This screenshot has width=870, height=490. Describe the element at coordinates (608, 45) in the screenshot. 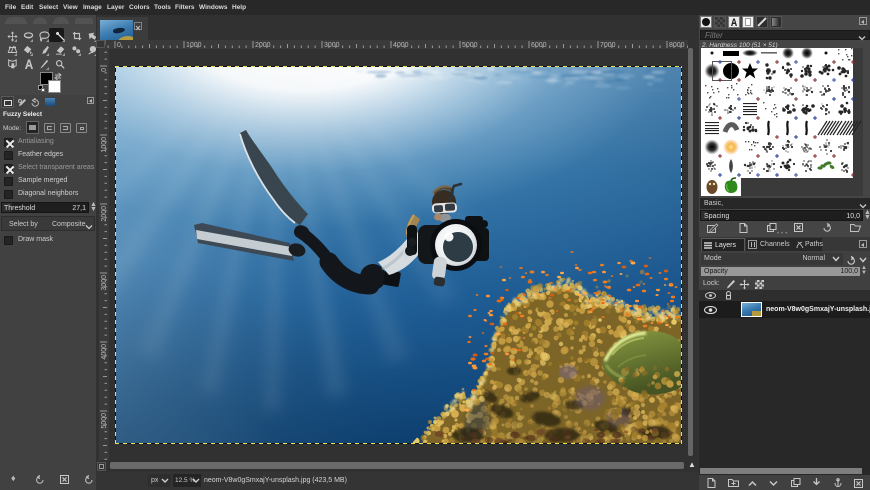

I see `svg-text: 7000` at that location.